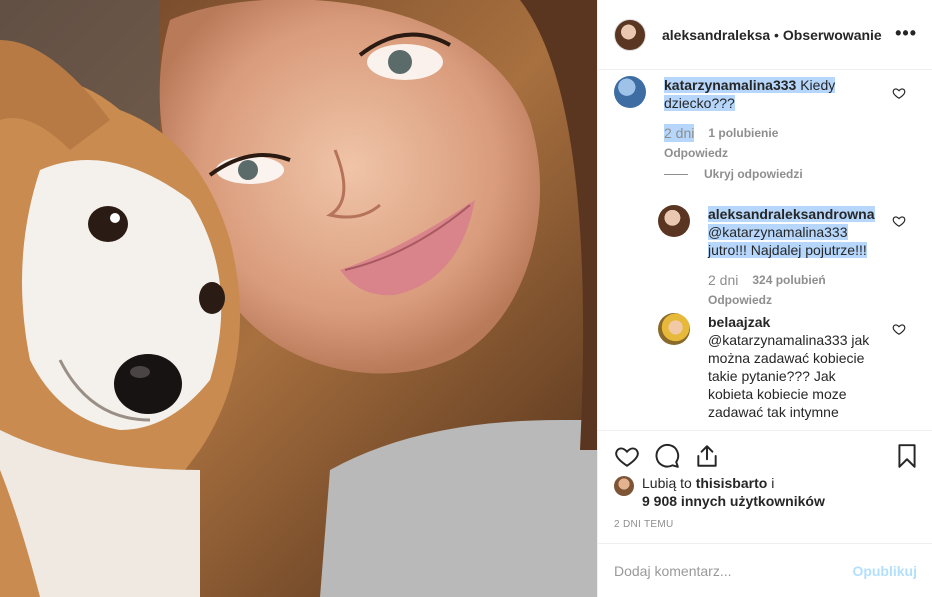 Image resolution: width=932 pixels, height=597 pixels. Describe the element at coordinates (667, 483) in the screenshot. I see `likes-prefix: Lubią to` at that location.